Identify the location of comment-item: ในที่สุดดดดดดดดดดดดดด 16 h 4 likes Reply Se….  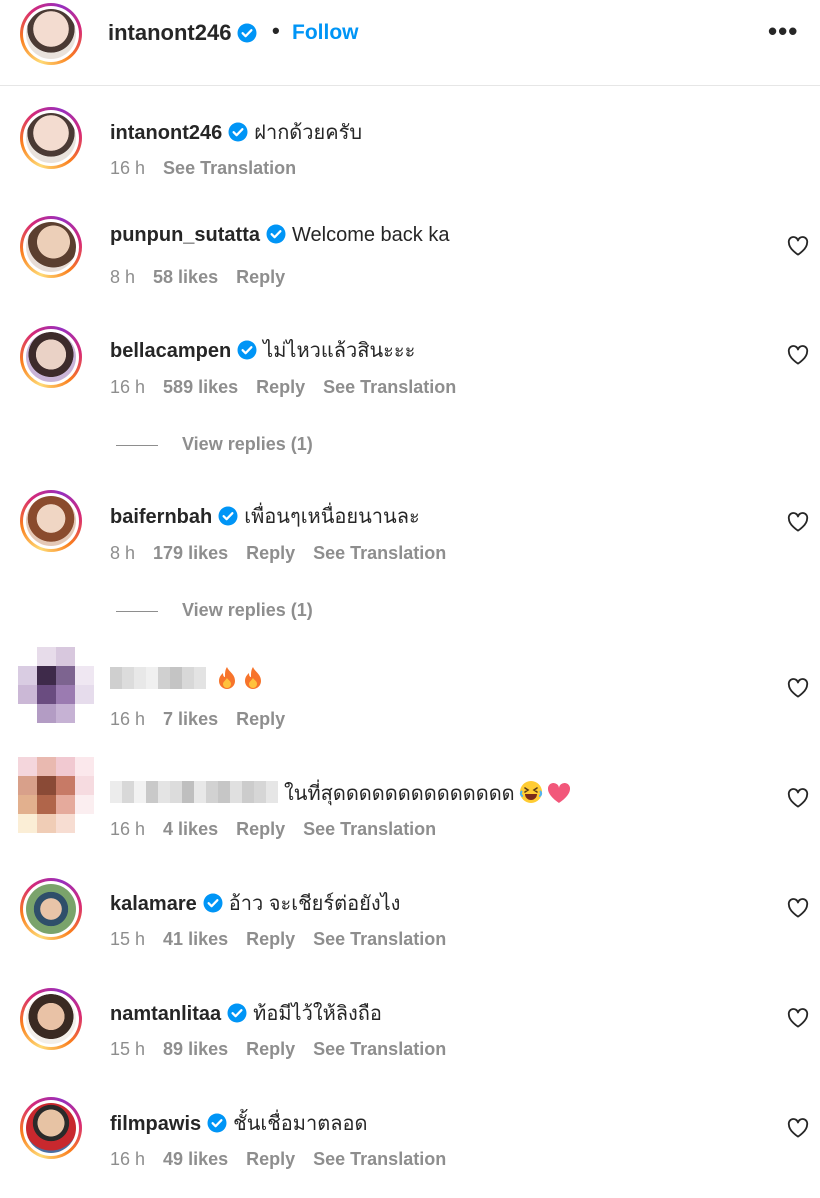
(410, 806).